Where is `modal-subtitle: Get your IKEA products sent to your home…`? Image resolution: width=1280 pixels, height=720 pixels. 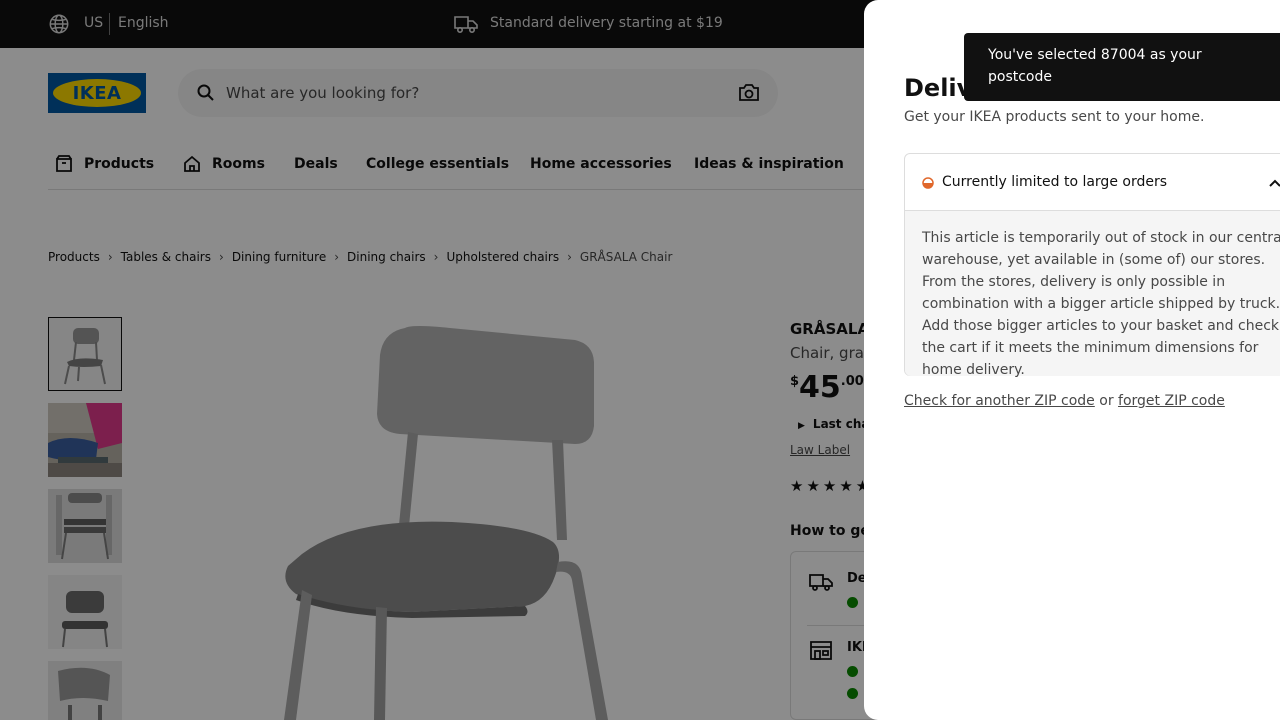 modal-subtitle: Get your IKEA products sent to your home… is located at coordinates (1054, 117).